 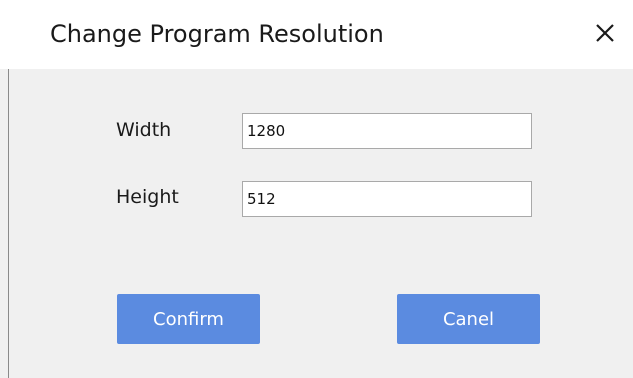 What do you see at coordinates (387, 199) in the screenshot?
I see `height-input` at bounding box center [387, 199].